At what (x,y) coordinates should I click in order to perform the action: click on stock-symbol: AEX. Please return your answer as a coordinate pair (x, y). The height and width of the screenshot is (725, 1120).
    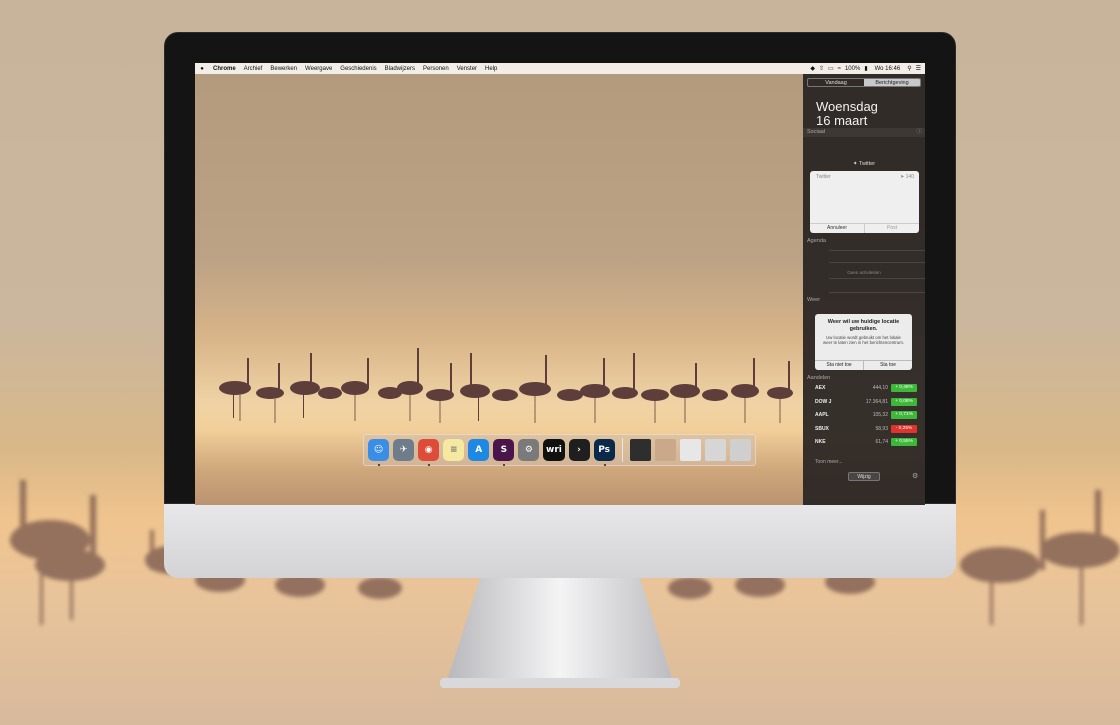
    Looking at the image, I should click on (820, 388).